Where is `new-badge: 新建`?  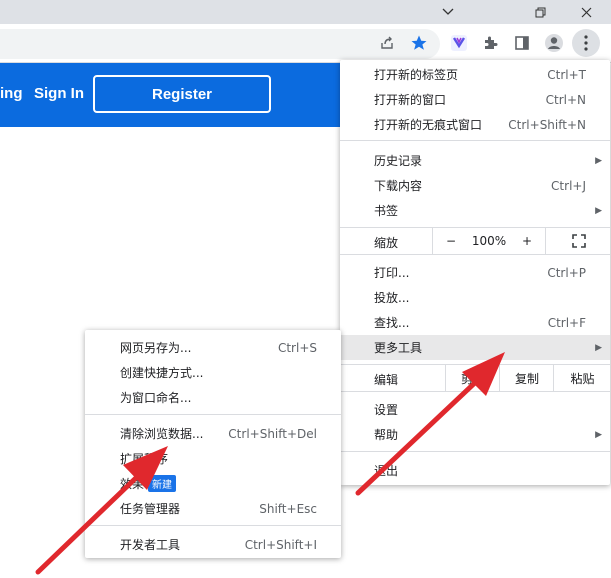 new-badge: 新建 is located at coordinates (162, 483).